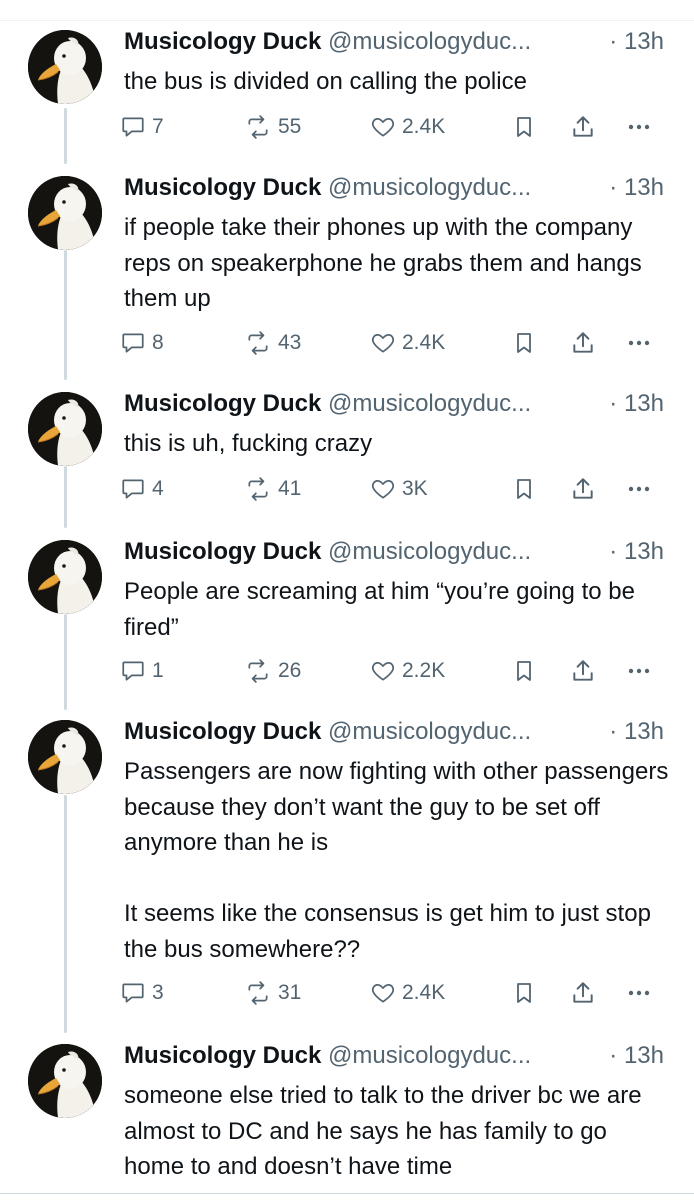 This screenshot has height=1200, width=694. What do you see at coordinates (158, 670) in the screenshot?
I see `reply-count: 1` at bounding box center [158, 670].